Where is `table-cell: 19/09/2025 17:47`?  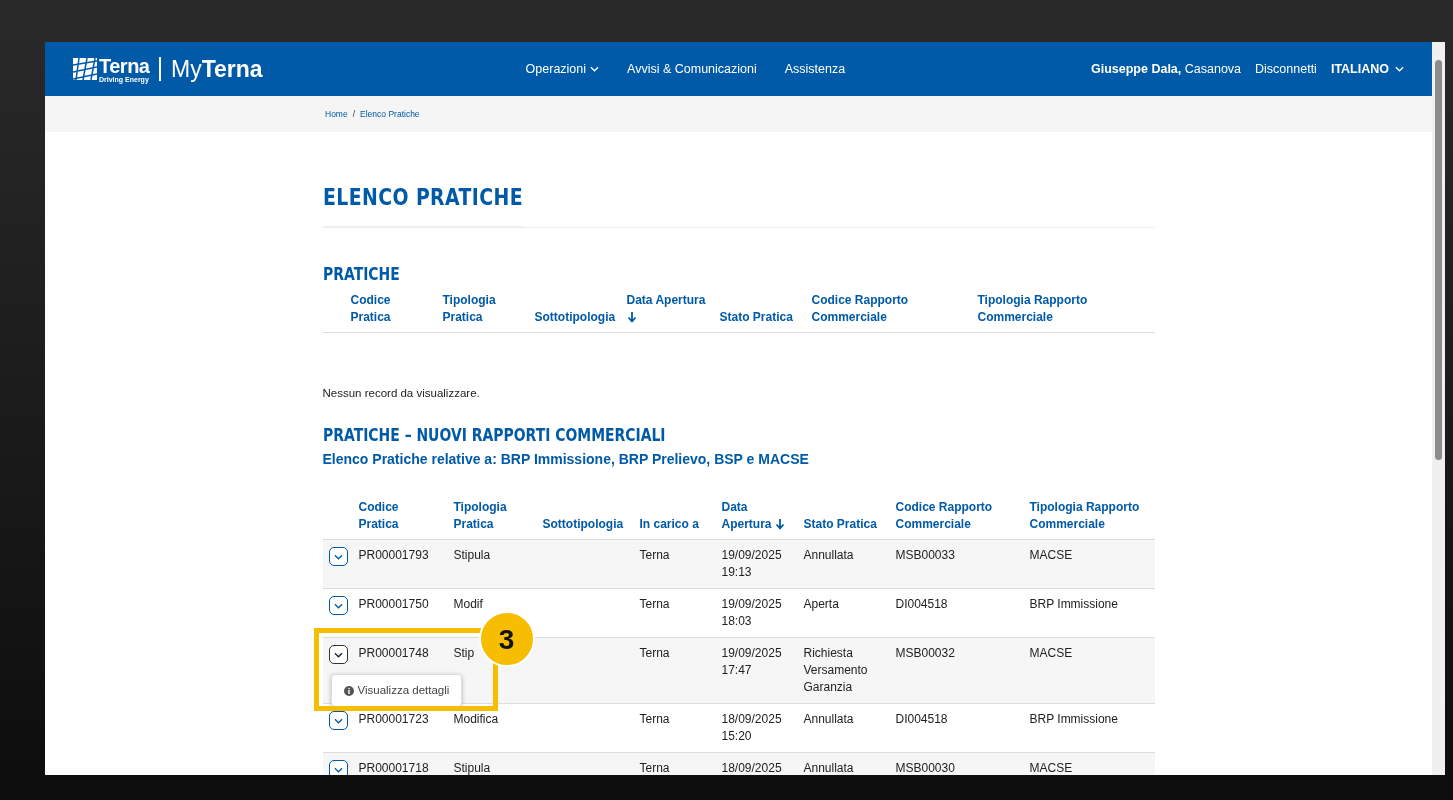 table-cell: 19/09/2025 17:47 is located at coordinates (762, 670).